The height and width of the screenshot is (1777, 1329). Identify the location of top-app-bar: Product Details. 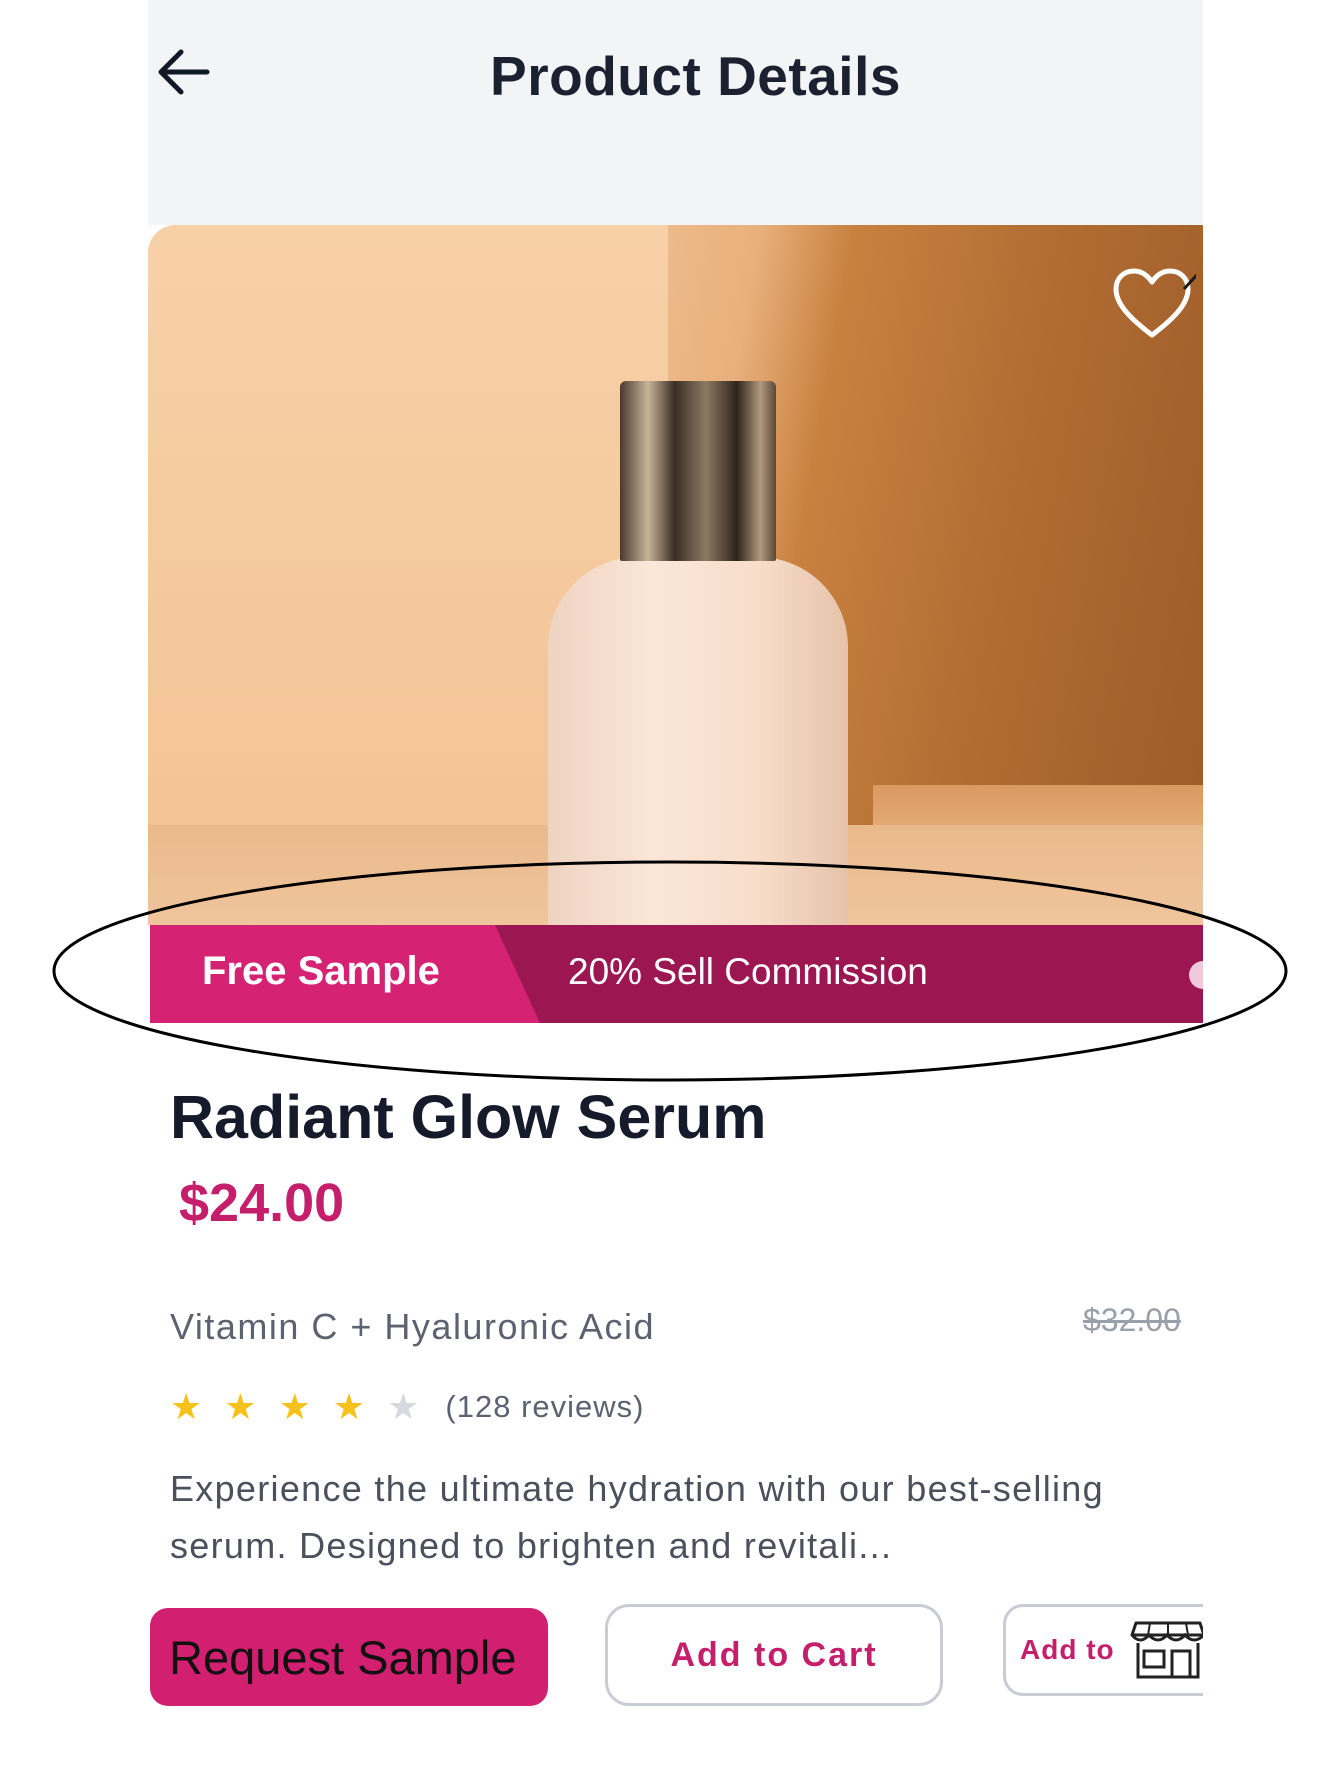
(675, 112).